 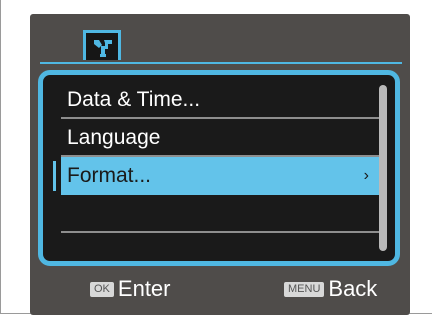 I want to click on menu-item-label: Language, so click(x=114, y=137).